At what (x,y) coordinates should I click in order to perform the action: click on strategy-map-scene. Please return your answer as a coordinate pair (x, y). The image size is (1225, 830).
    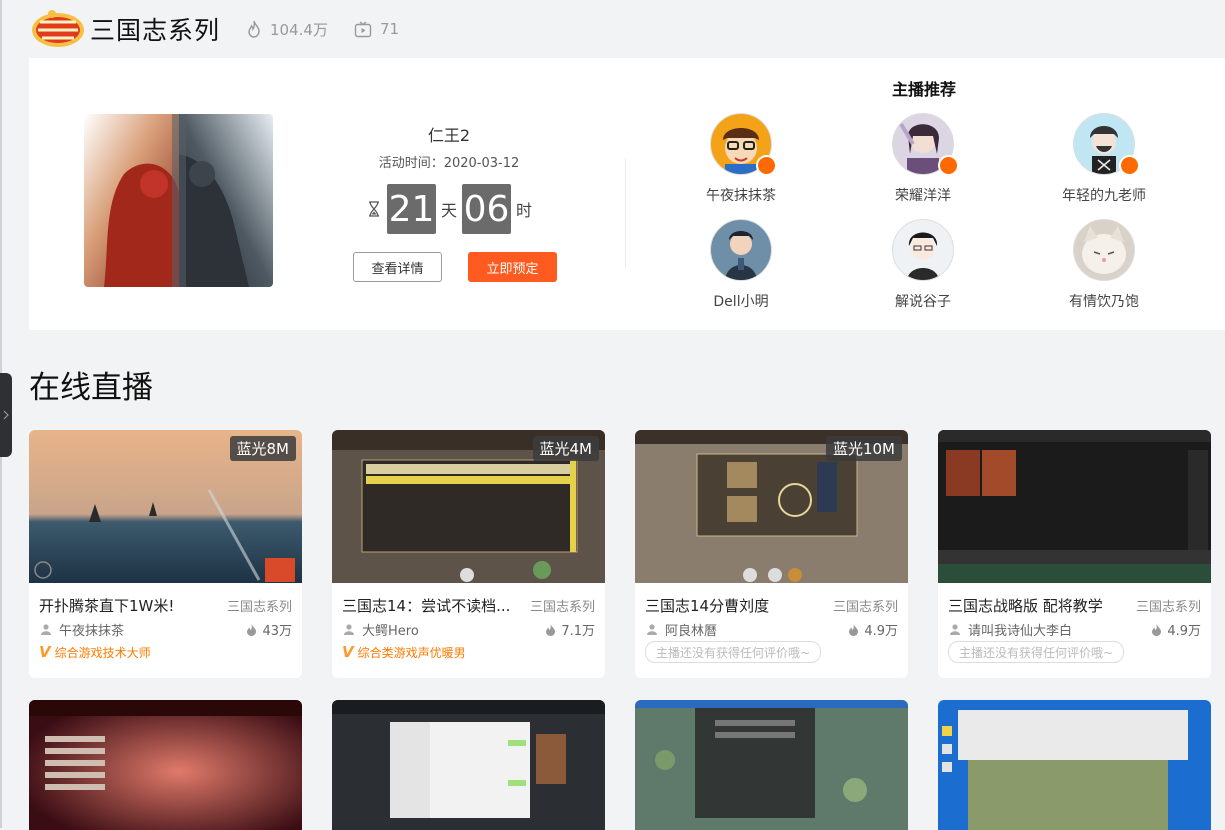
    Looking at the image, I should click on (771, 765).